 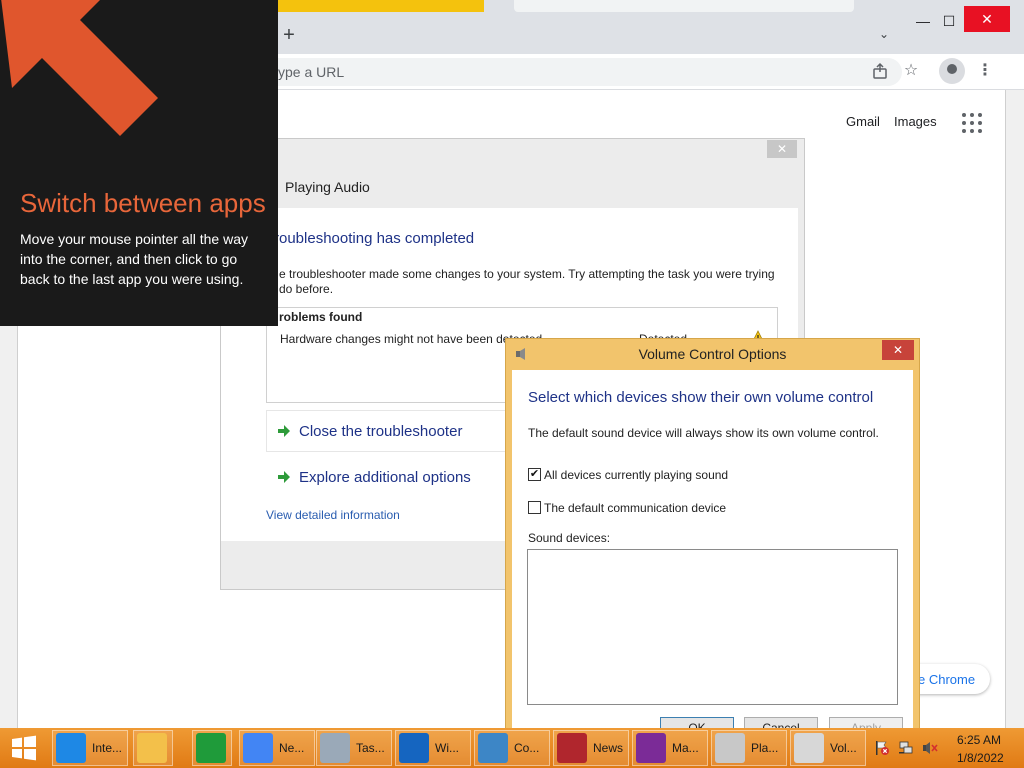 What do you see at coordinates (712, 354) in the screenshot?
I see `volume-dialog-title: Volume Control Options` at bounding box center [712, 354].